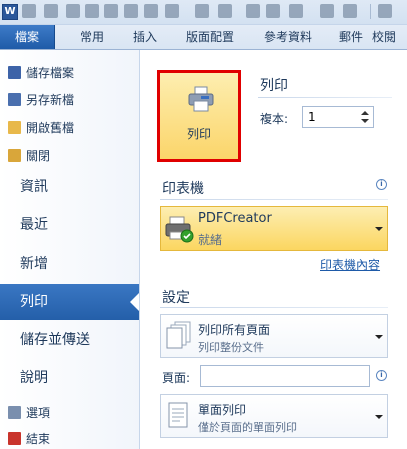  Describe the element at coordinates (351, 37) in the screenshot. I see `tab-mailings: 郵件` at that location.